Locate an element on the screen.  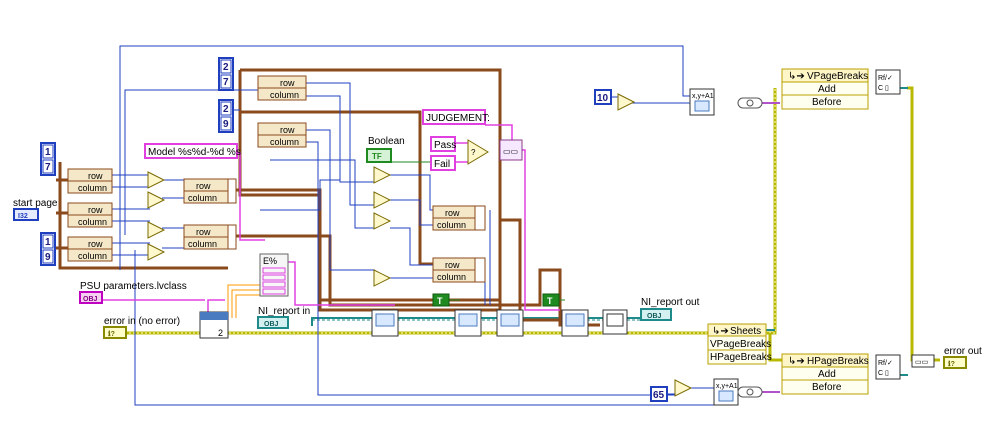
svg-text: Boolean is located at coordinates (386, 141).